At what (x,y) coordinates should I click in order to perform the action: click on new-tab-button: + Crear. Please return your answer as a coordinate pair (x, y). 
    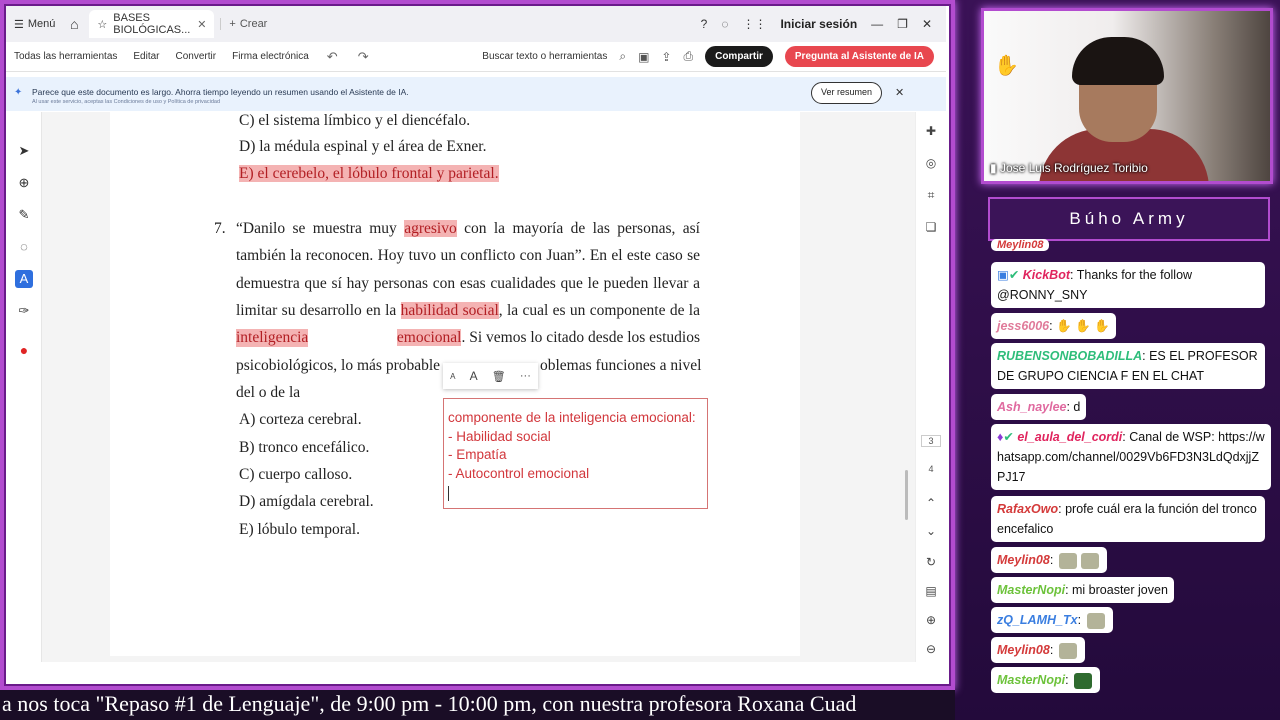
    Looking at the image, I should click on (243, 24).